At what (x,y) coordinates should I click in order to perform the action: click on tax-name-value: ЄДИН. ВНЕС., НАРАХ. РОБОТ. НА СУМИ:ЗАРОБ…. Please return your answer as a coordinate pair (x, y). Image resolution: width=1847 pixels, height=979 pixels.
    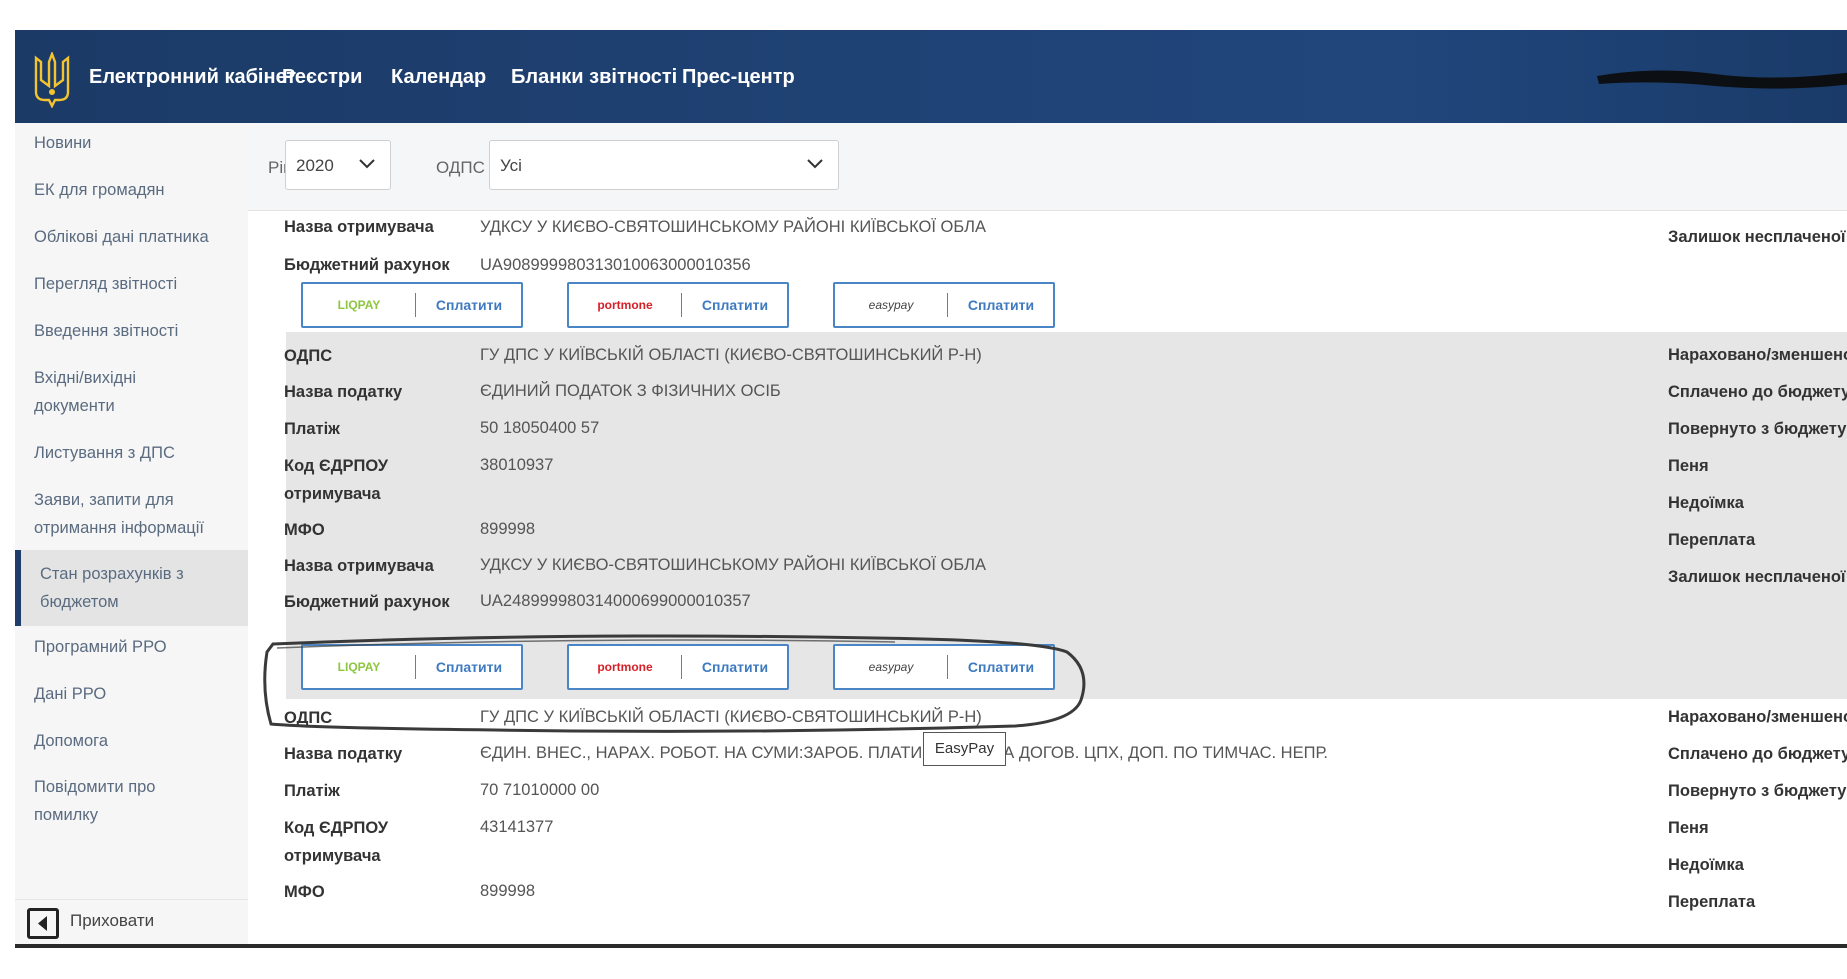
    Looking at the image, I should click on (904, 753).